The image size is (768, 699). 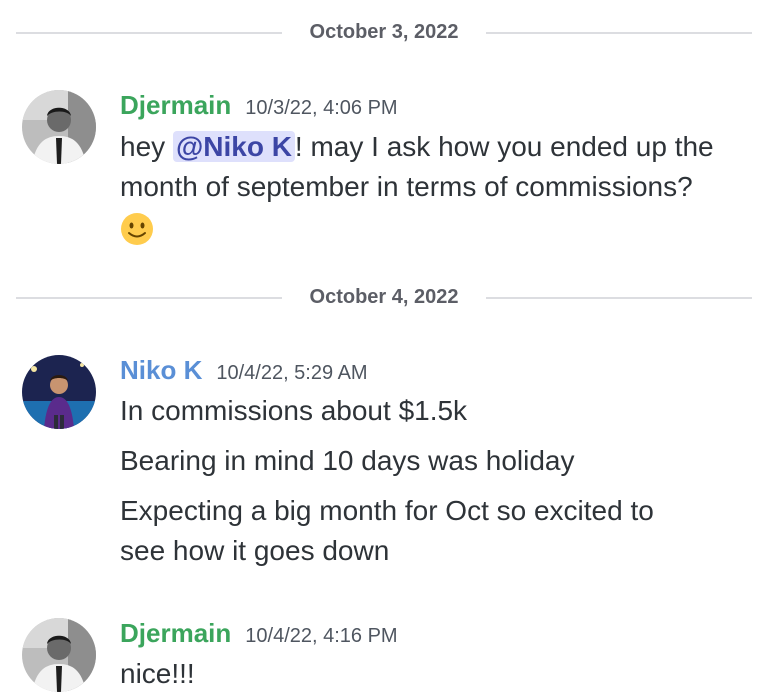 What do you see at coordinates (384, 32) in the screenshot?
I see `date-divider: October 3, 2022` at bounding box center [384, 32].